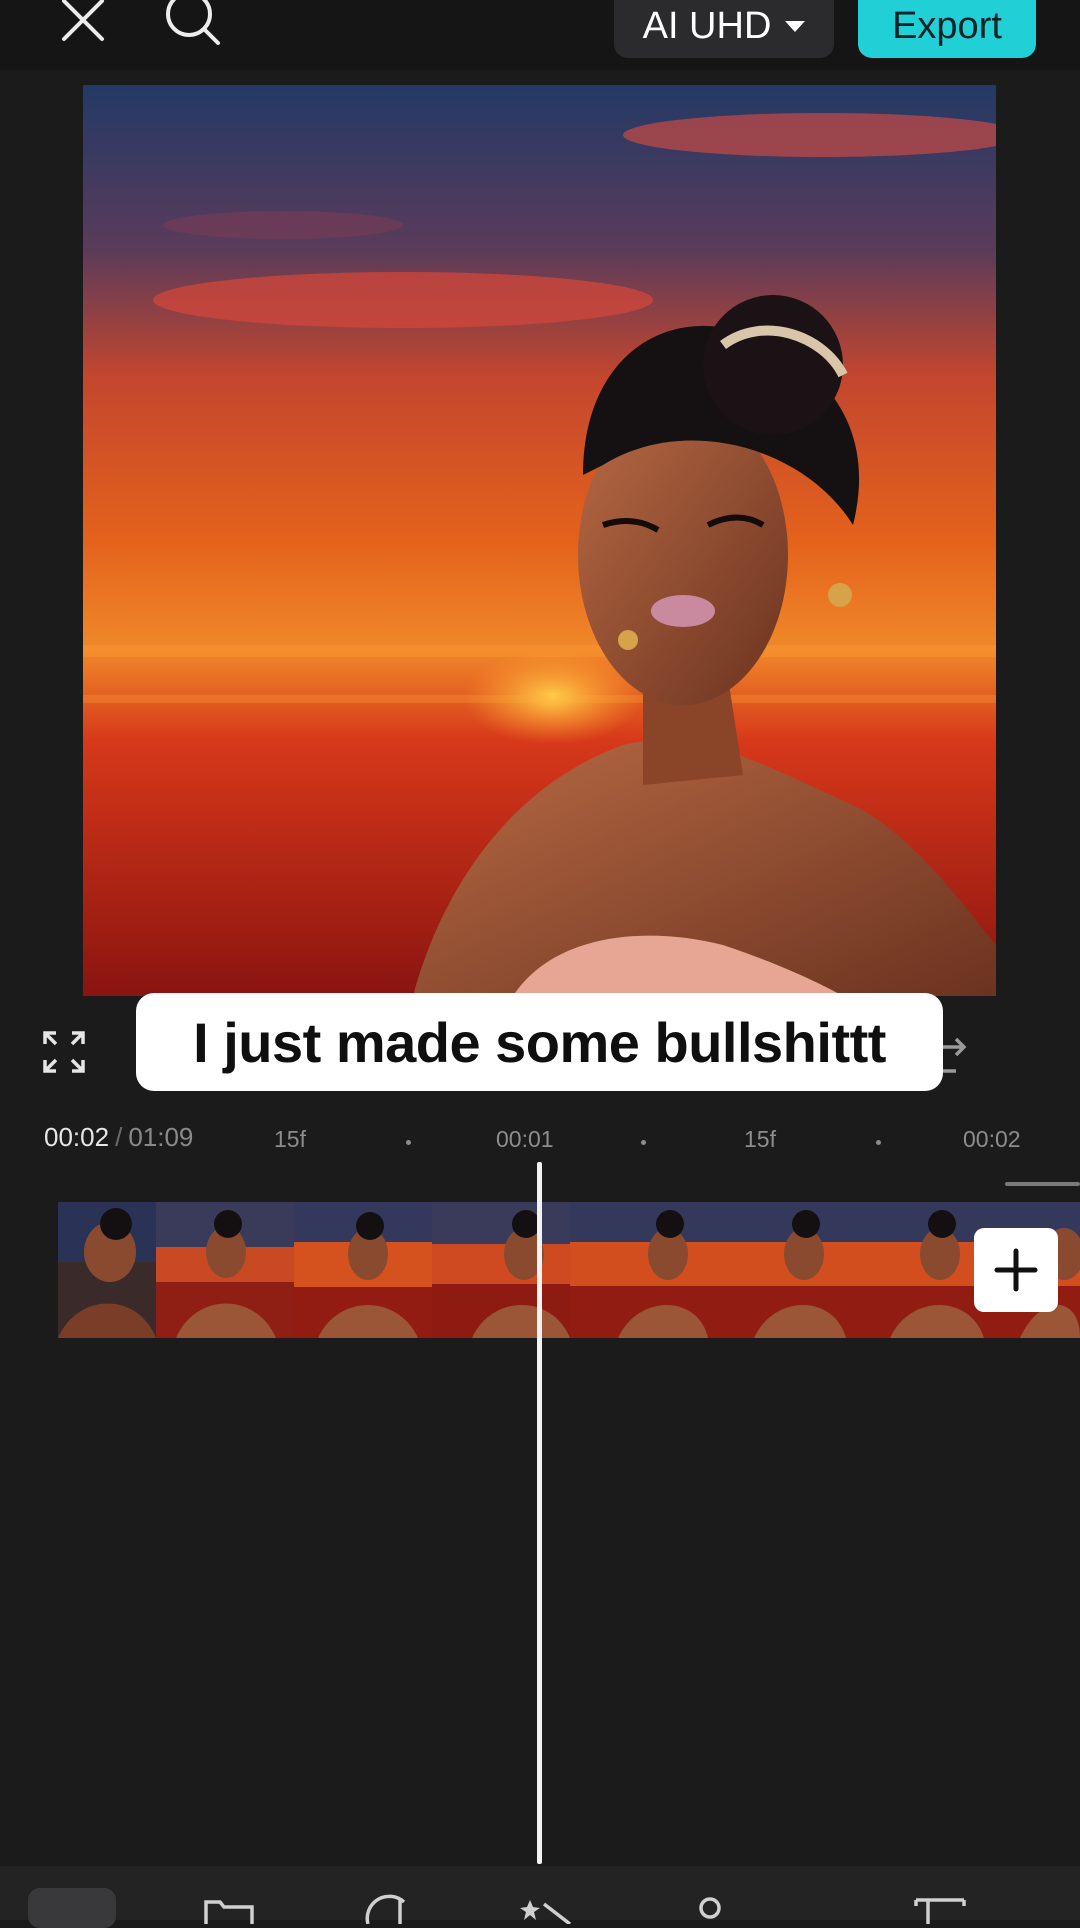 This screenshot has height=1928, width=1080. I want to click on add-clip-button, so click(1016, 1270).